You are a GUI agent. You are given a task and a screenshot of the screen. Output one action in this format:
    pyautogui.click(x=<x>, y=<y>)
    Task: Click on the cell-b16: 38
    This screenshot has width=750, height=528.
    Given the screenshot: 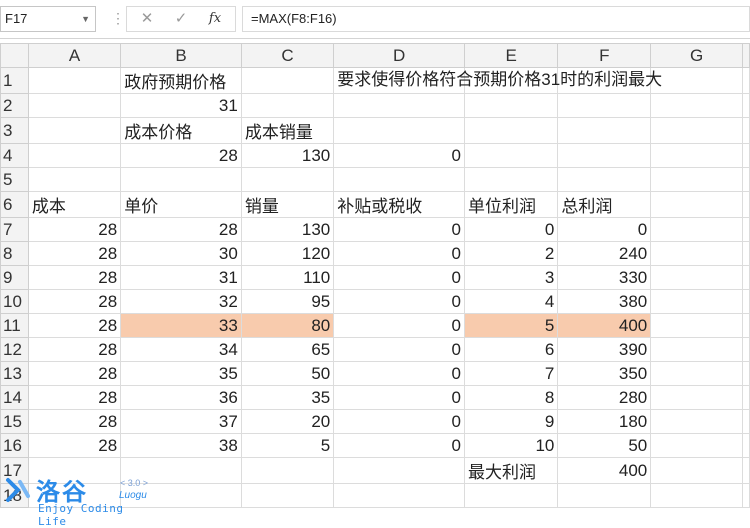 What is the action you would take?
    pyautogui.click(x=181, y=445)
    